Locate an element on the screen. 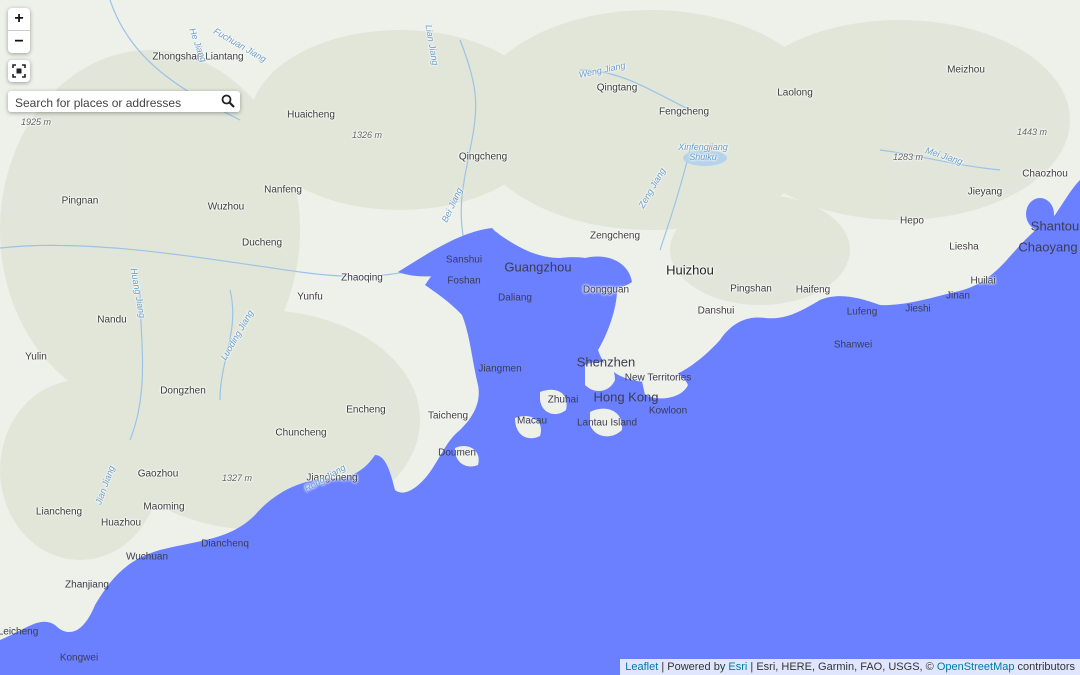 This screenshot has height=675, width=1080. place-label: Kowloon is located at coordinates (668, 411).